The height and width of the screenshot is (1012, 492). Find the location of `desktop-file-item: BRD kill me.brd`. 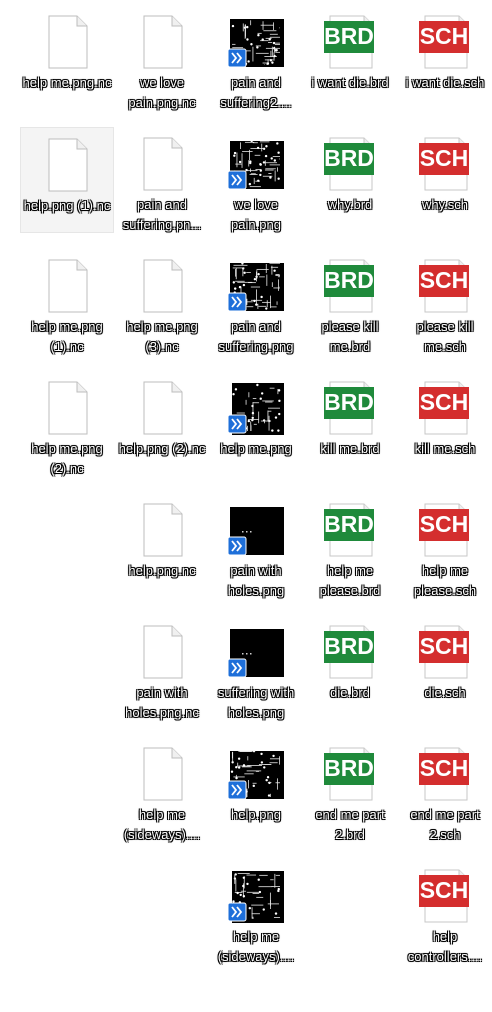

desktop-file-item: BRD kill me.brd is located at coordinates (350, 424).